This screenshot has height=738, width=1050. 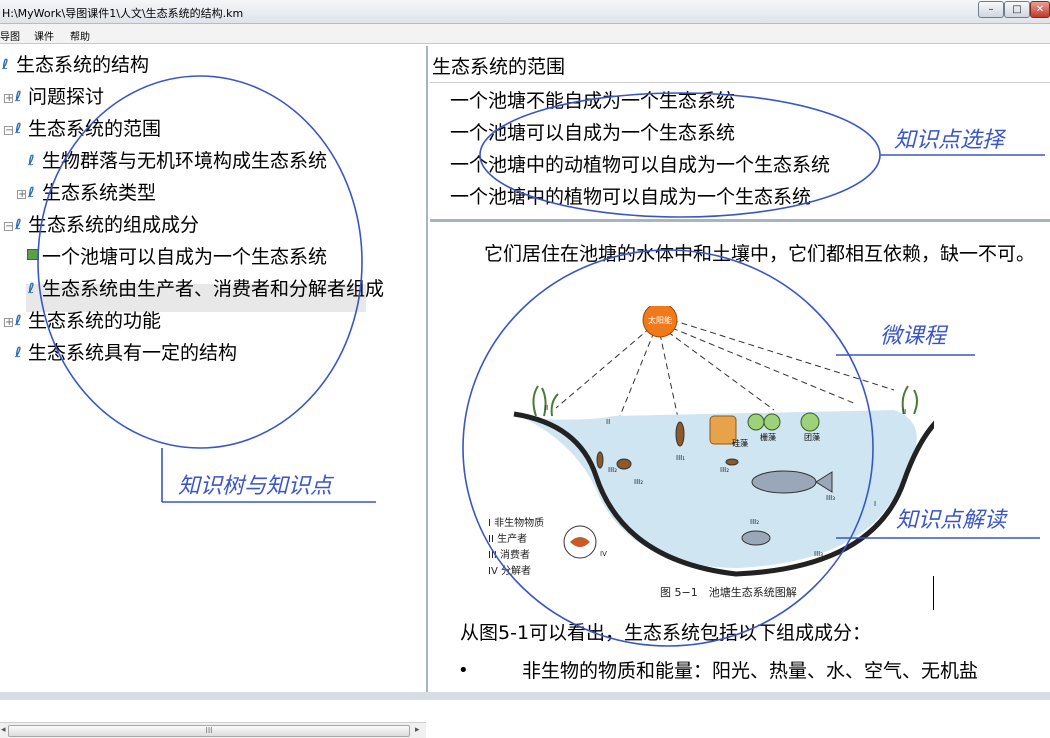 I want to click on figure-label: 硅藻, so click(x=740, y=443).